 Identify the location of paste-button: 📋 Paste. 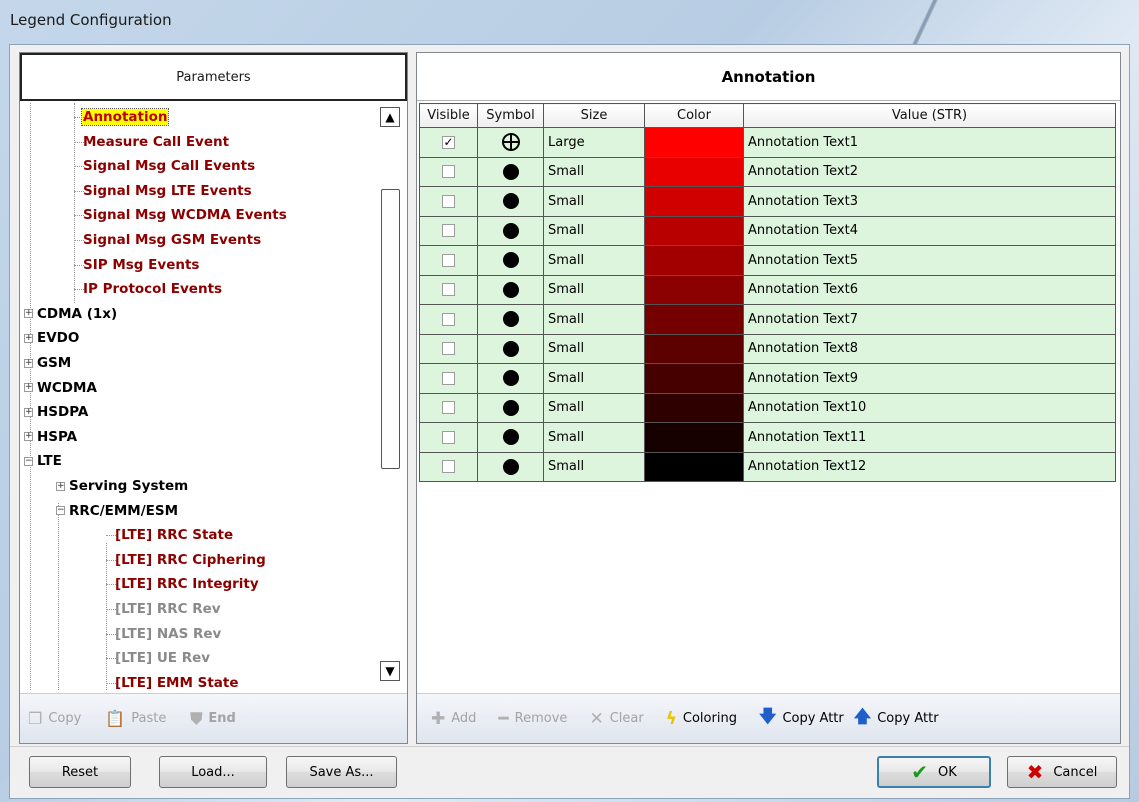
(135, 718).